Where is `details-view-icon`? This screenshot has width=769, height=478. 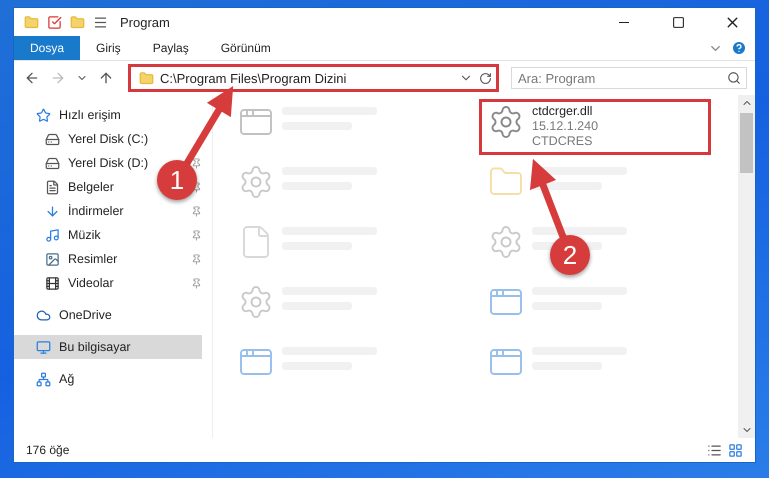
details-view-icon is located at coordinates (714, 450).